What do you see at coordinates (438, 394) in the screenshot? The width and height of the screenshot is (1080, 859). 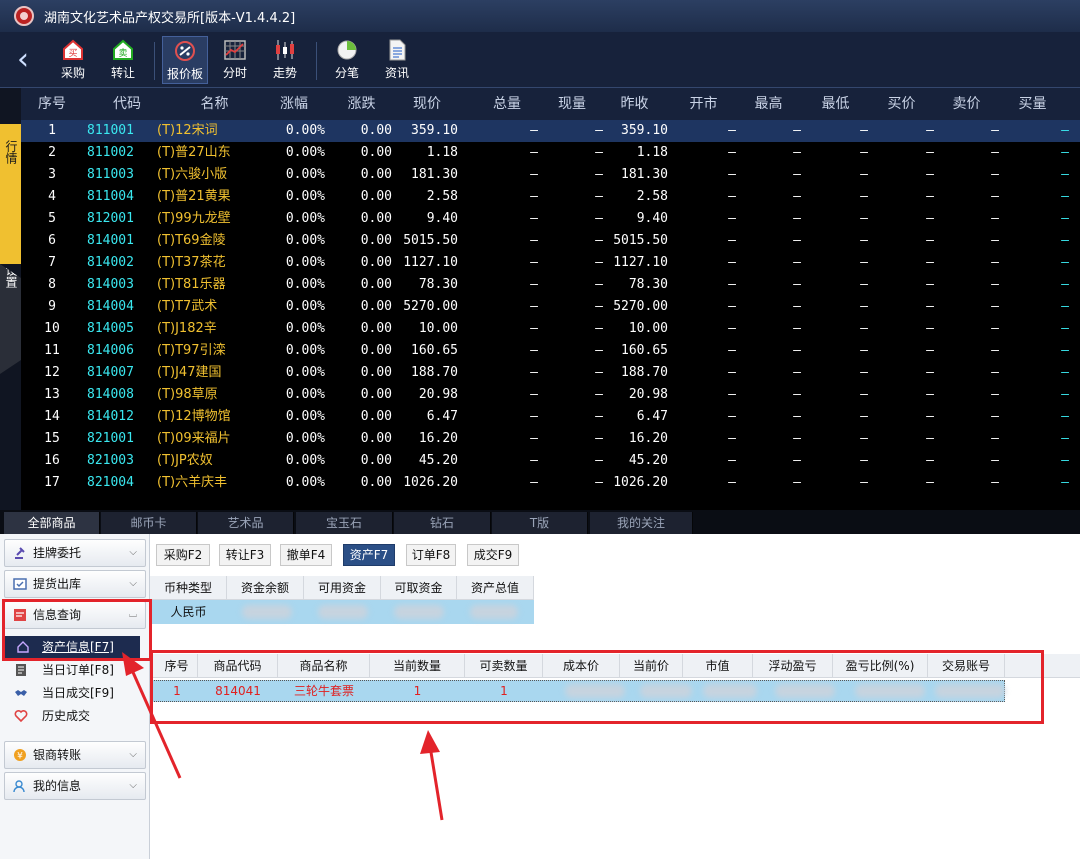 I see `quote-cell: 20.98` at bounding box center [438, 394].